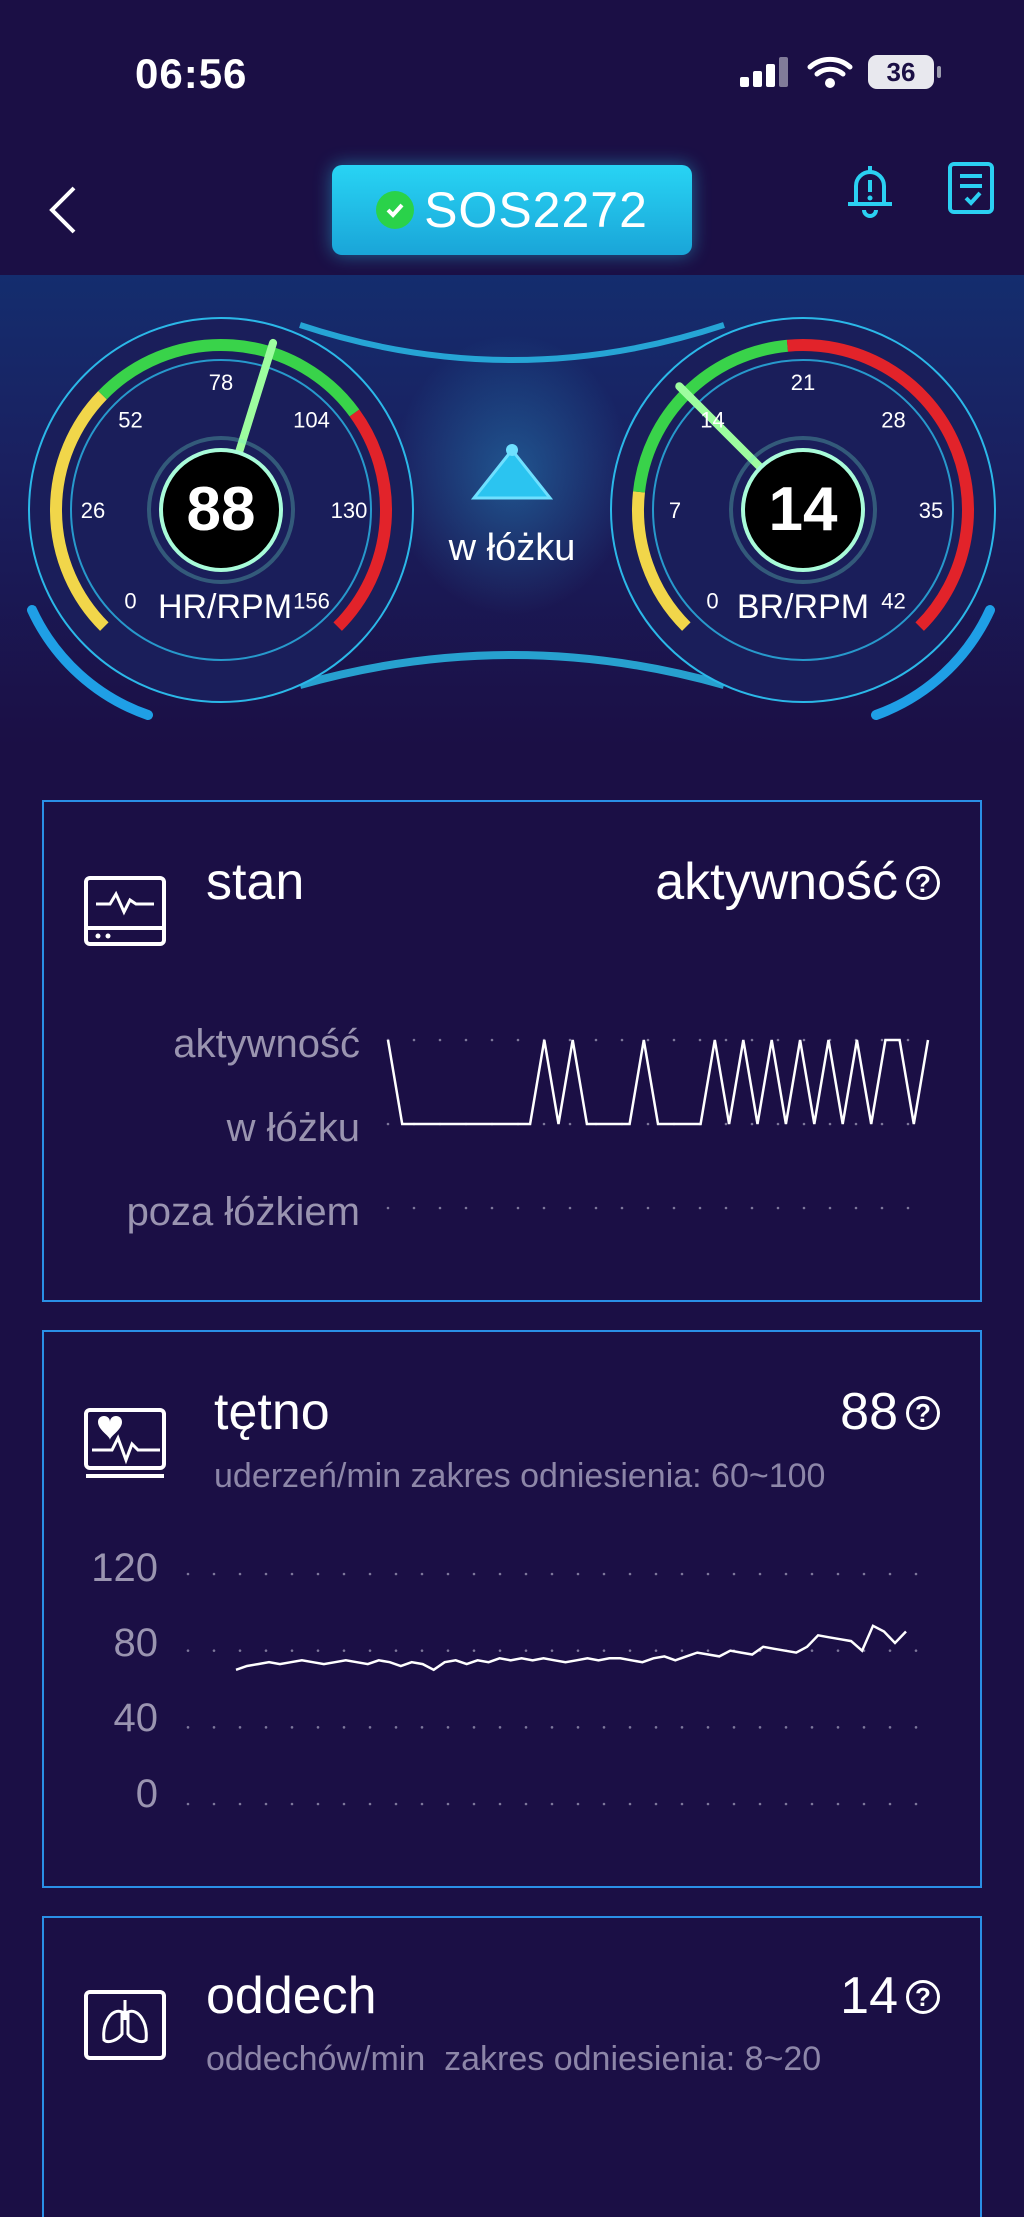 The width and height of the screenshot is (1024, 2217). What do you see at coordinates (125, 911) in the screenshot?
I see `monitor-icon` at bounding box center [125, 911].